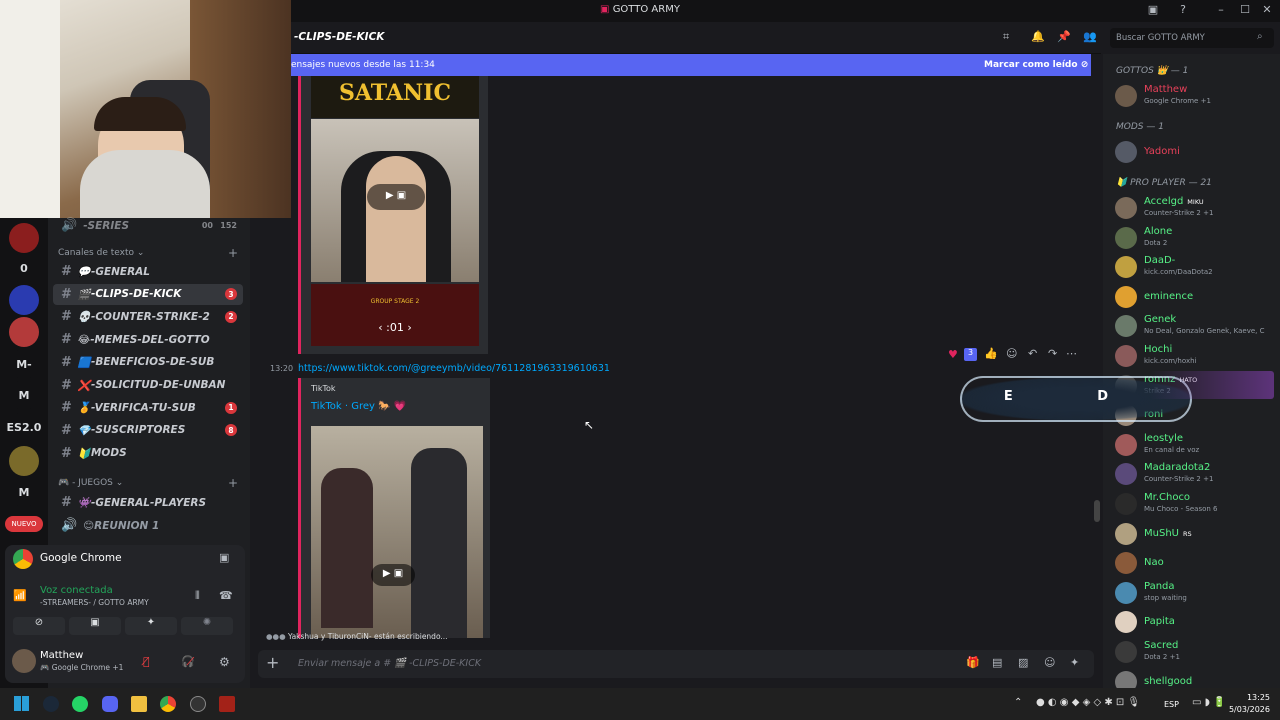  I want to click on close-button: ✕, so click(1267, 9).